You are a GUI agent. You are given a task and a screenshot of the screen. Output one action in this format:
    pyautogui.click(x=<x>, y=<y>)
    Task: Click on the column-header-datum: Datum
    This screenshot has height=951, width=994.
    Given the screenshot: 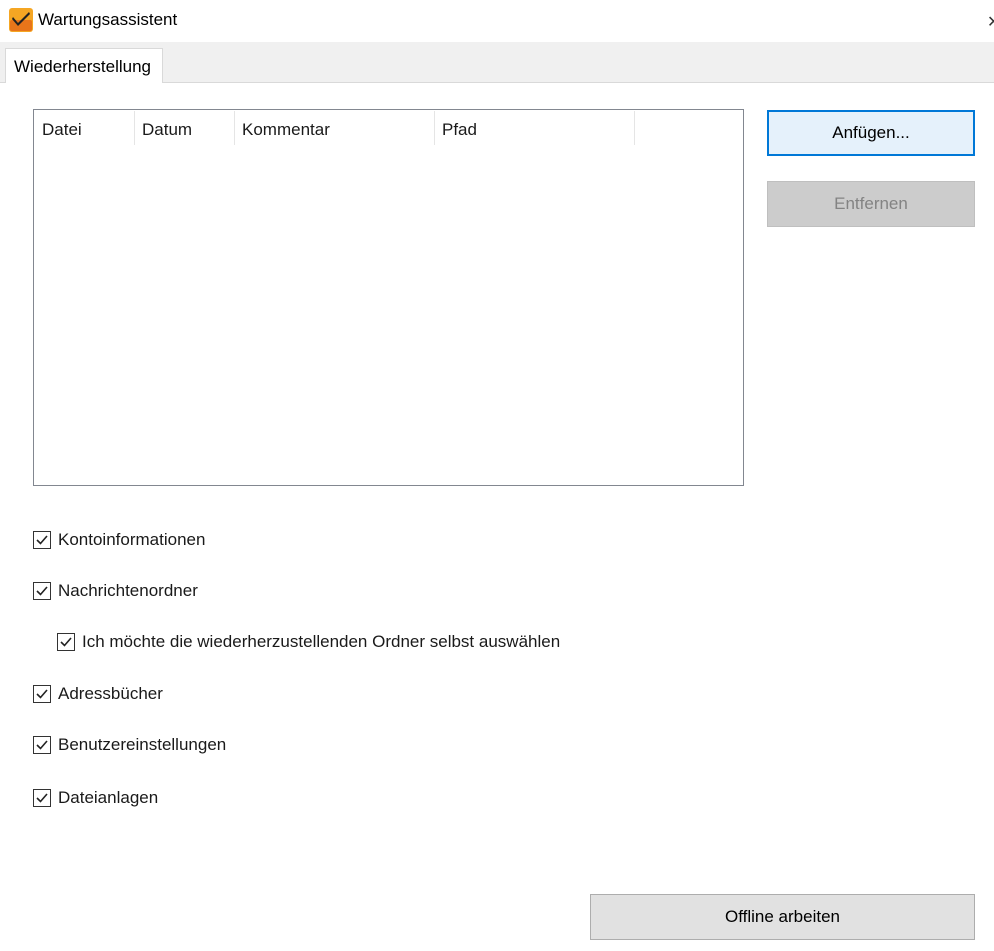 What is the action you would take?
    pyautogui.click(x=185, y=128)
    